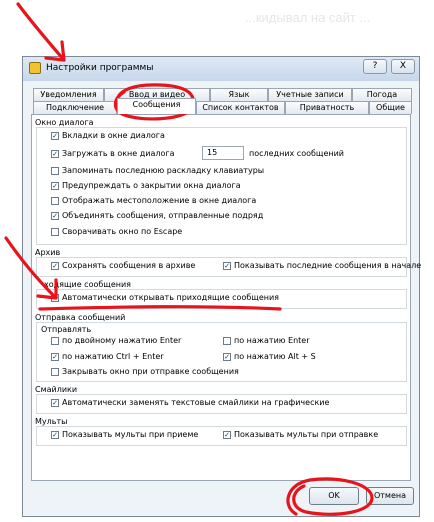 This screenshot has height=522, width=434. I want to click on label-tabs-in-dialog: Вкладки в окне диалога, so click(113, 135).